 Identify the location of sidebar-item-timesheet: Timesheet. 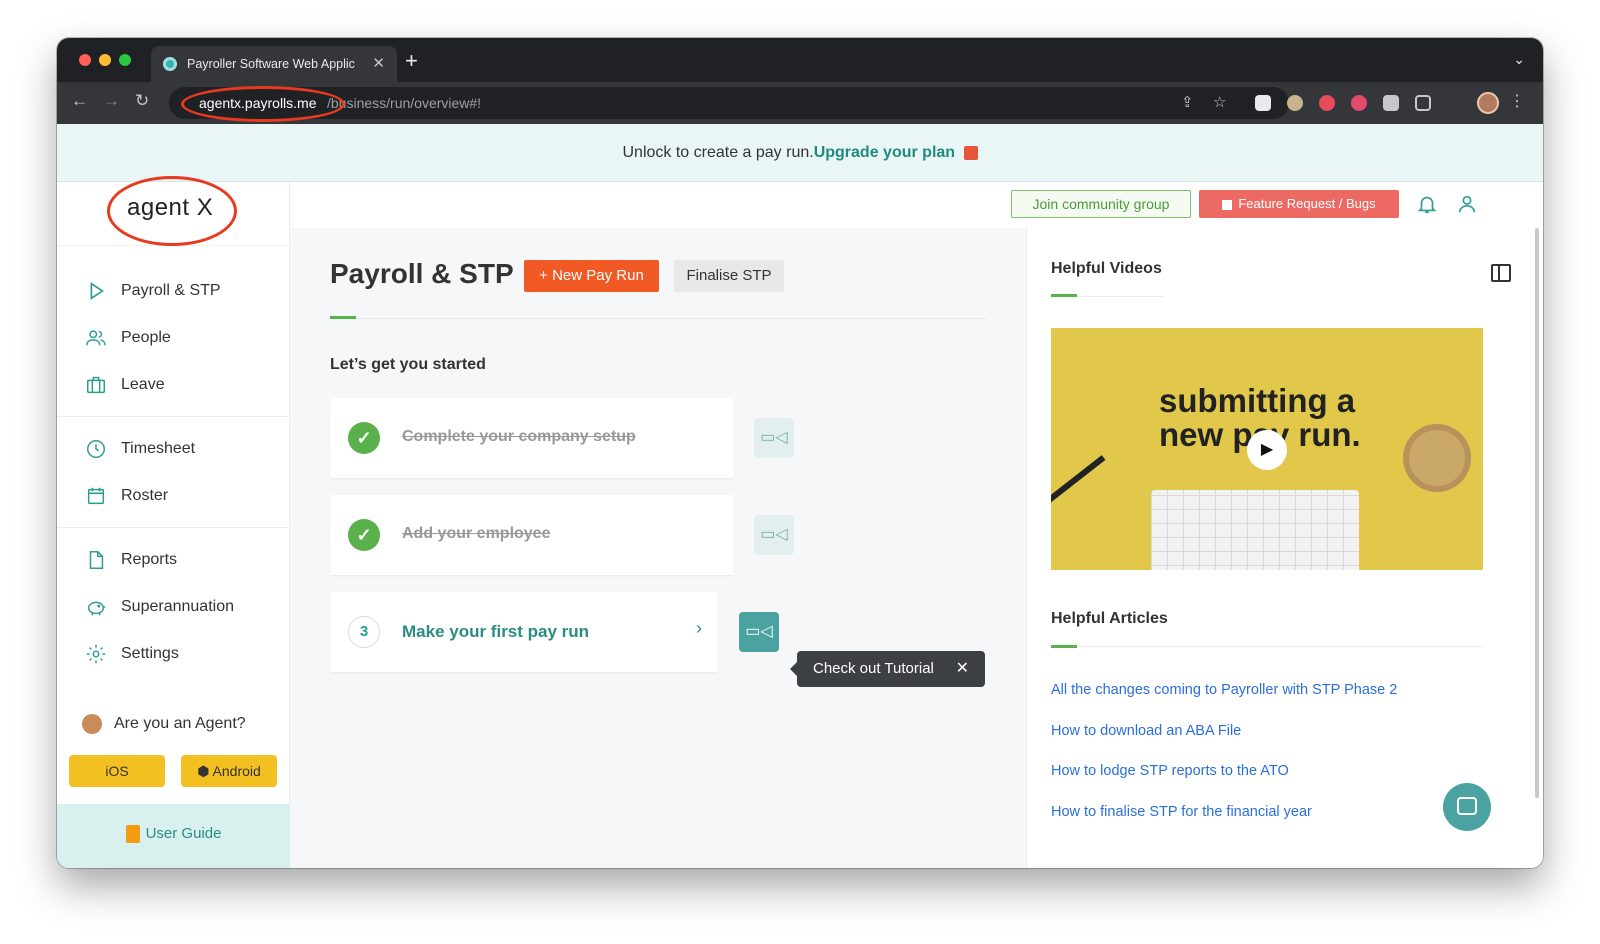
(173, 450).